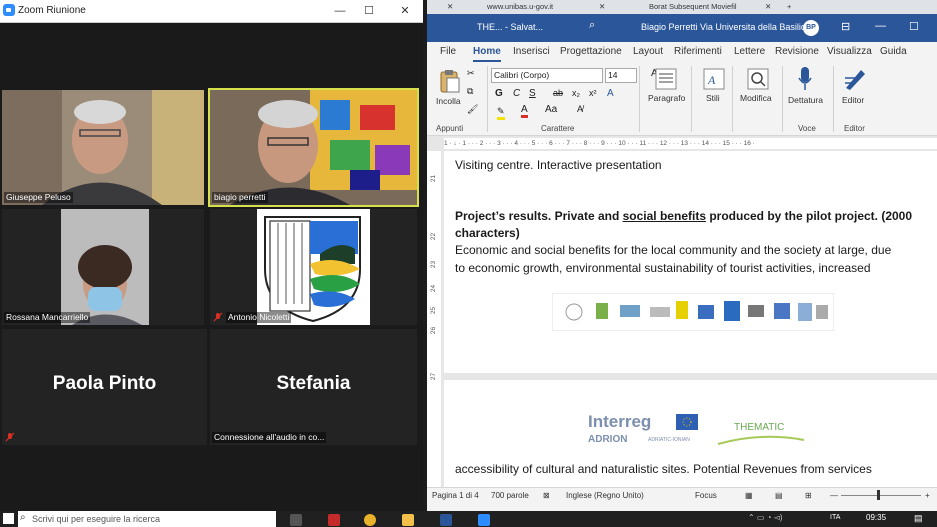 The width and height of the screenshot is (937, 527). I want to click on search-icon: ⌕, so click(592, 25).